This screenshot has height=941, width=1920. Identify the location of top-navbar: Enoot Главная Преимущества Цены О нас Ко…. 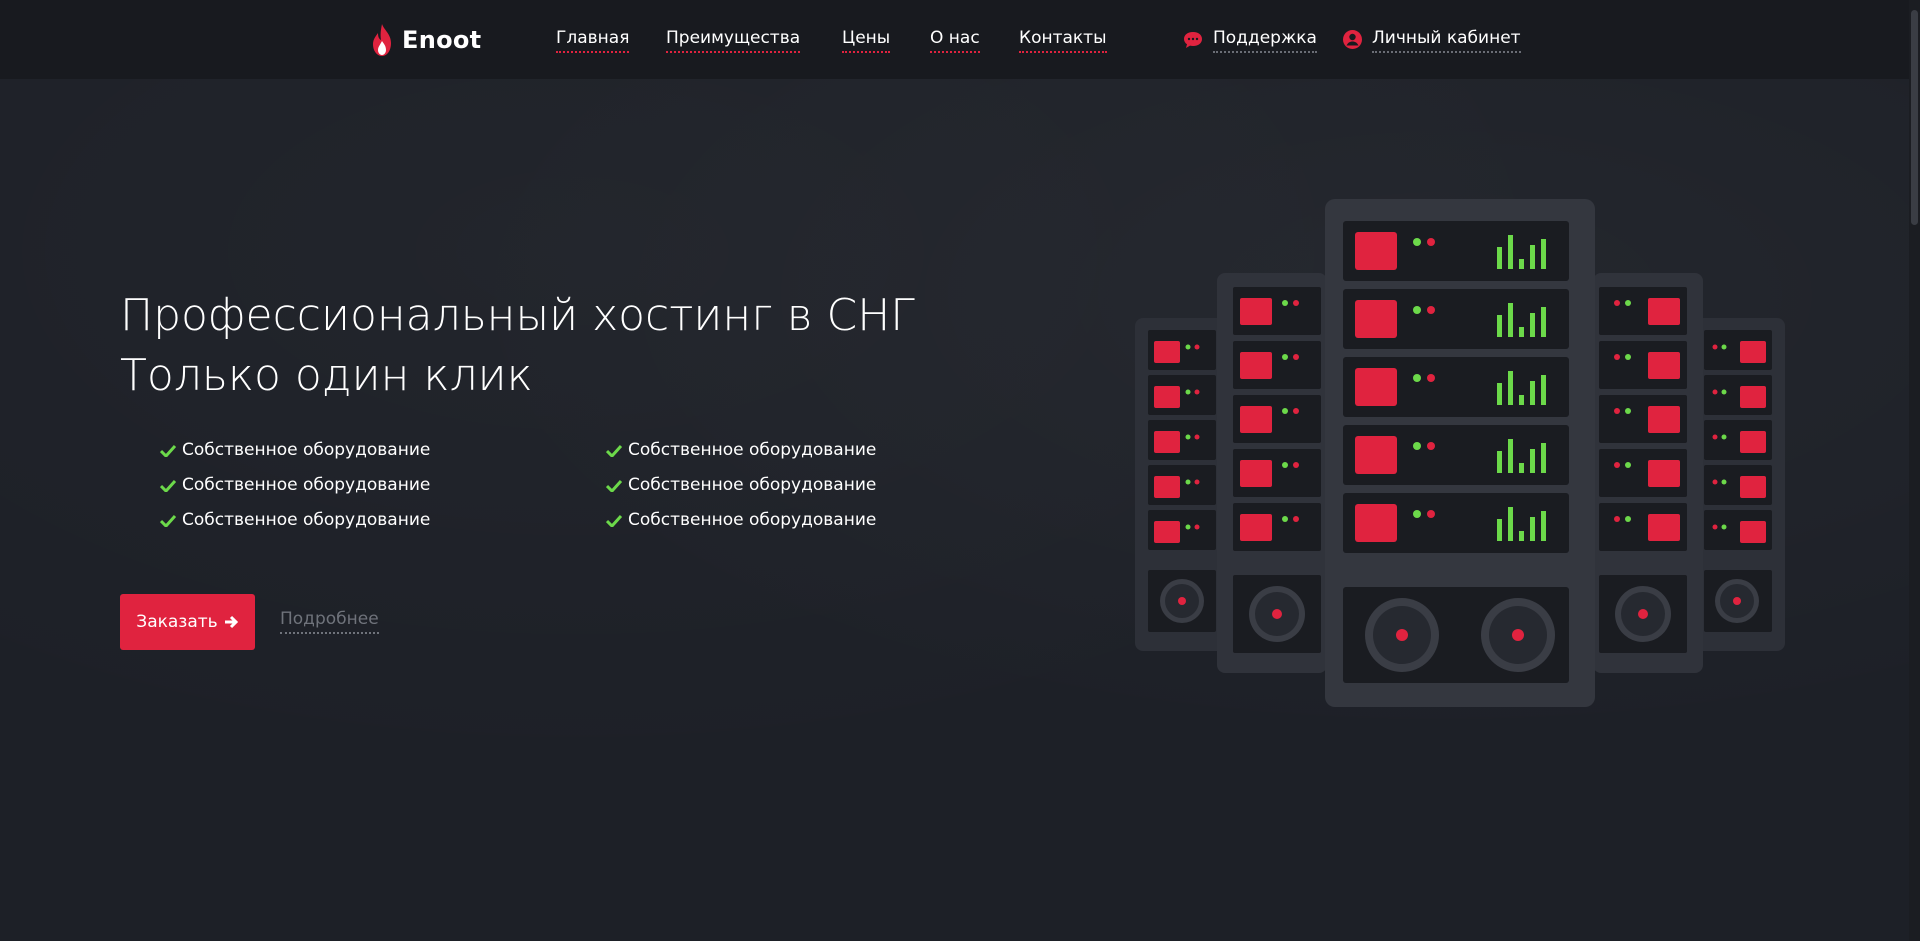
(960, 39).